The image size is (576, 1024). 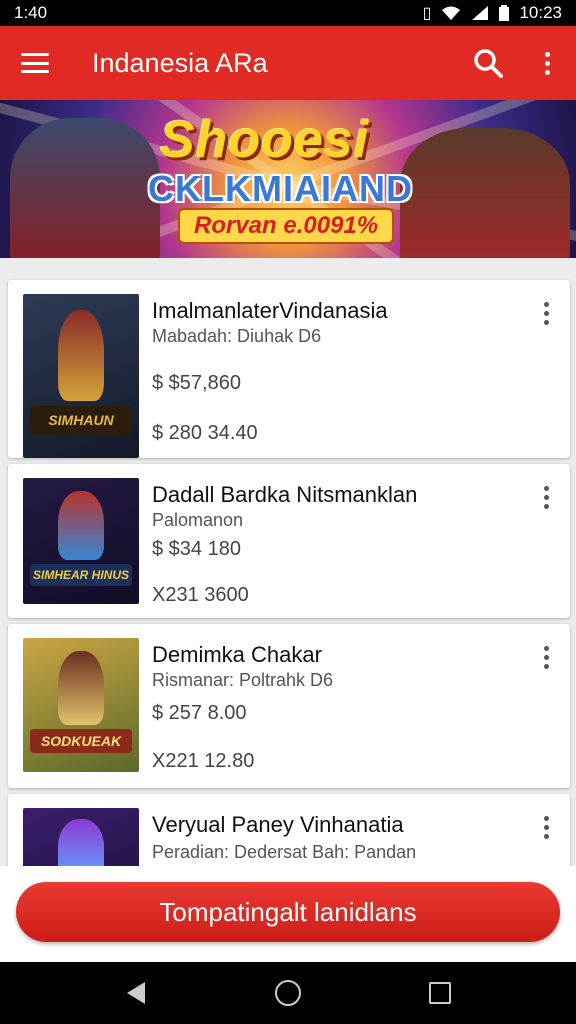 What do you see at coordinates (205, 433) in the screenshot?
I see `item-secondary-price: $ 280 34.40` at bounding box center [205, 433].